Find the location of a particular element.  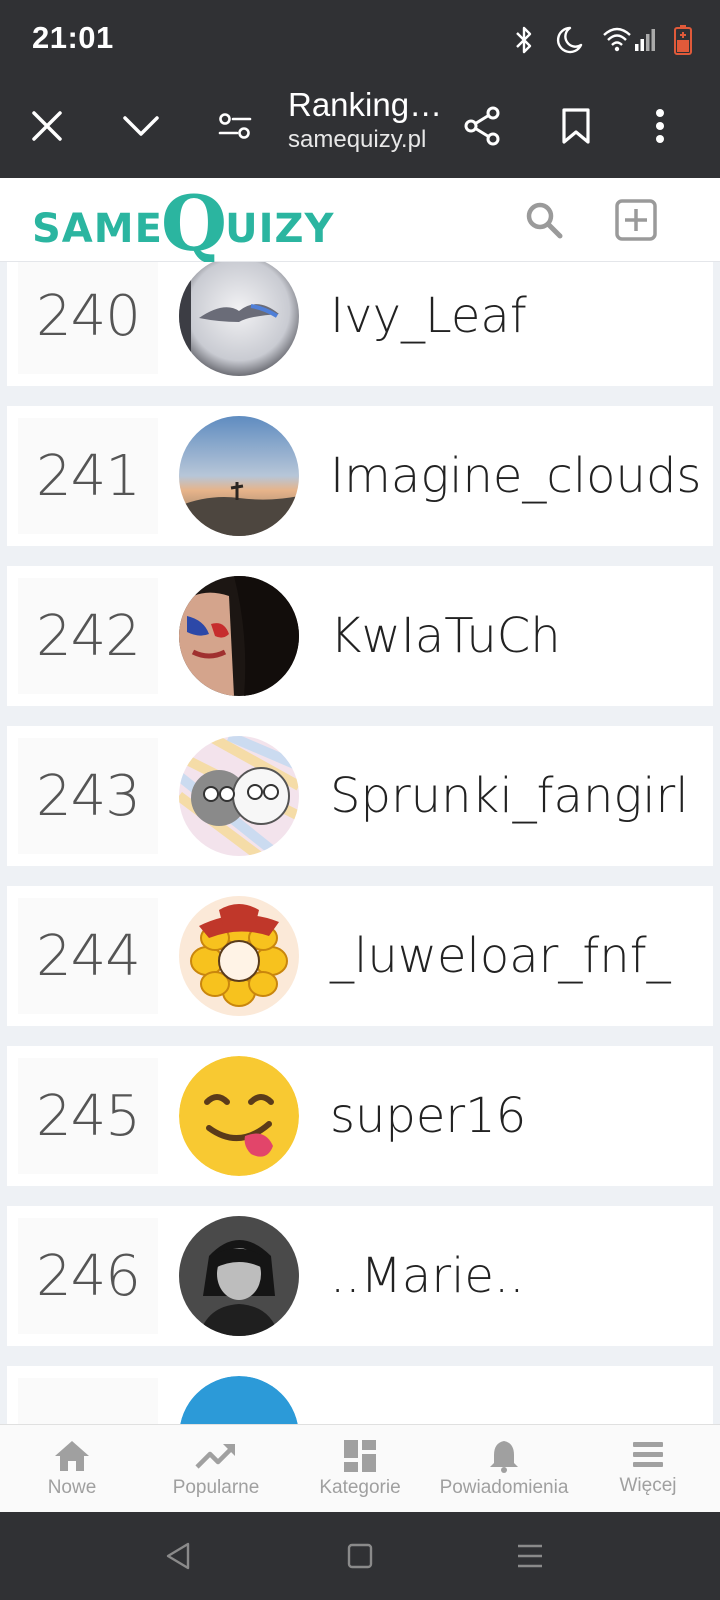

battery-icon is located at coordinates (683, 40).